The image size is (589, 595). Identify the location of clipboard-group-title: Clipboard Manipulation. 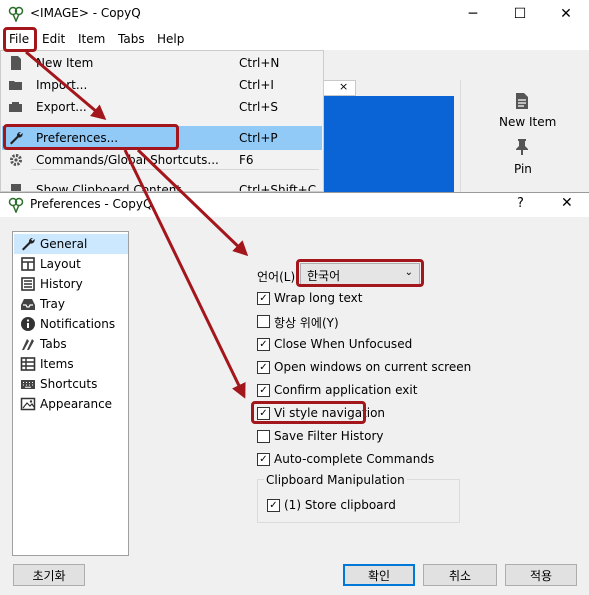
(335, 480).